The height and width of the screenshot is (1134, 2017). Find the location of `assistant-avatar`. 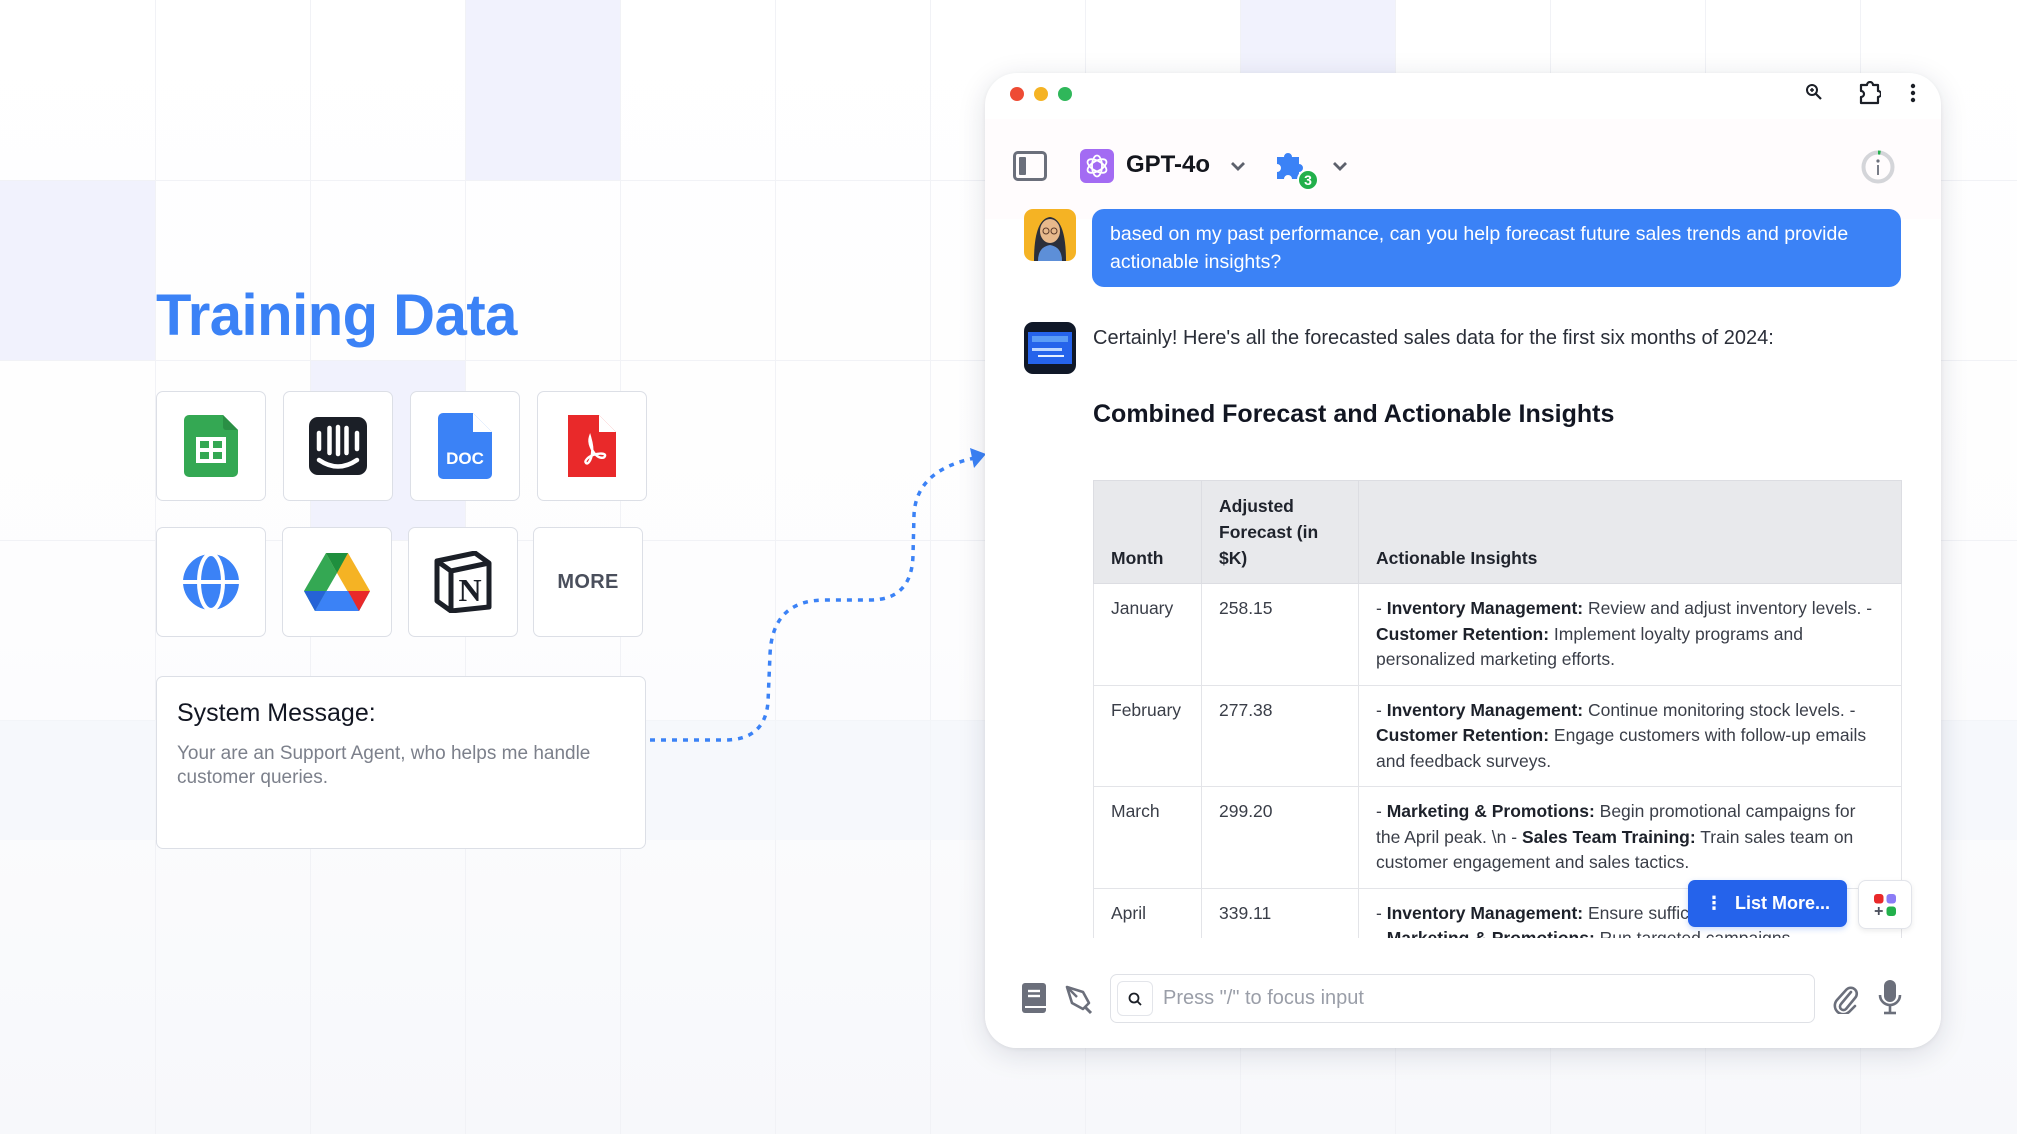

assistant-avatar is located at coordinates (1050, 348).